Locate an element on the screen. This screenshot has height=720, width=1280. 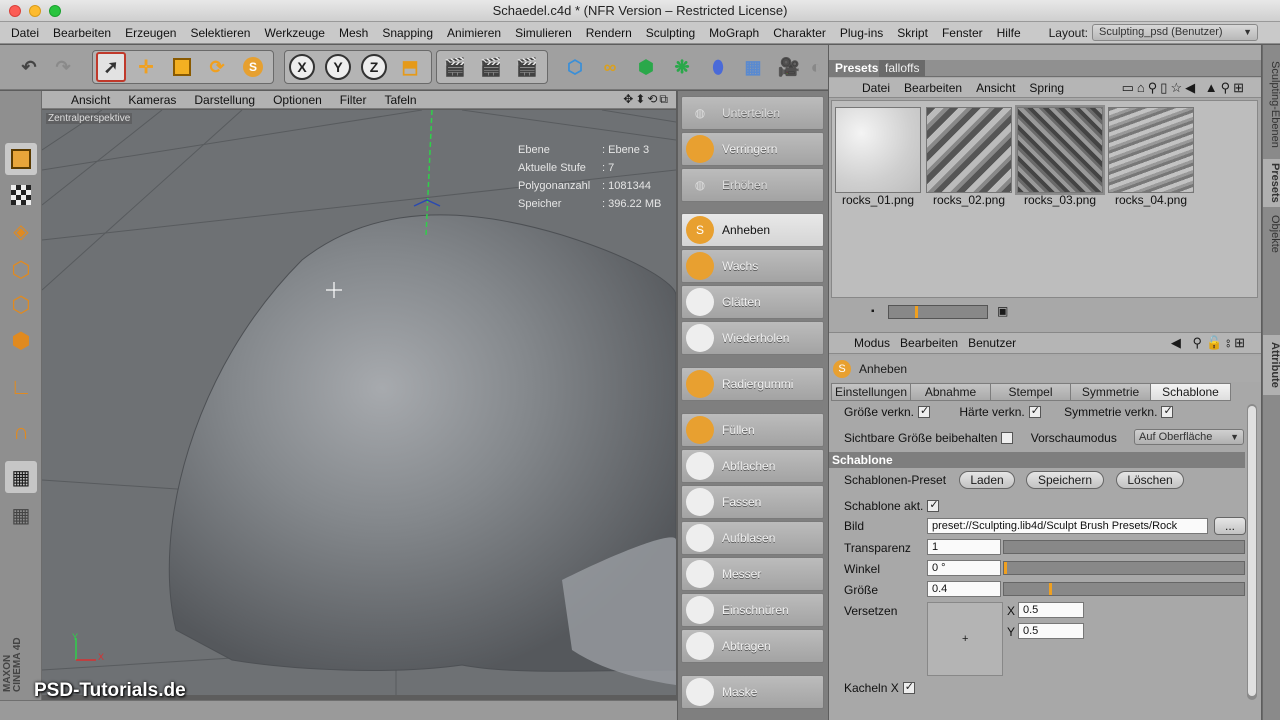
generator-object-button: ⬢ is located at coordinates (646, 67).